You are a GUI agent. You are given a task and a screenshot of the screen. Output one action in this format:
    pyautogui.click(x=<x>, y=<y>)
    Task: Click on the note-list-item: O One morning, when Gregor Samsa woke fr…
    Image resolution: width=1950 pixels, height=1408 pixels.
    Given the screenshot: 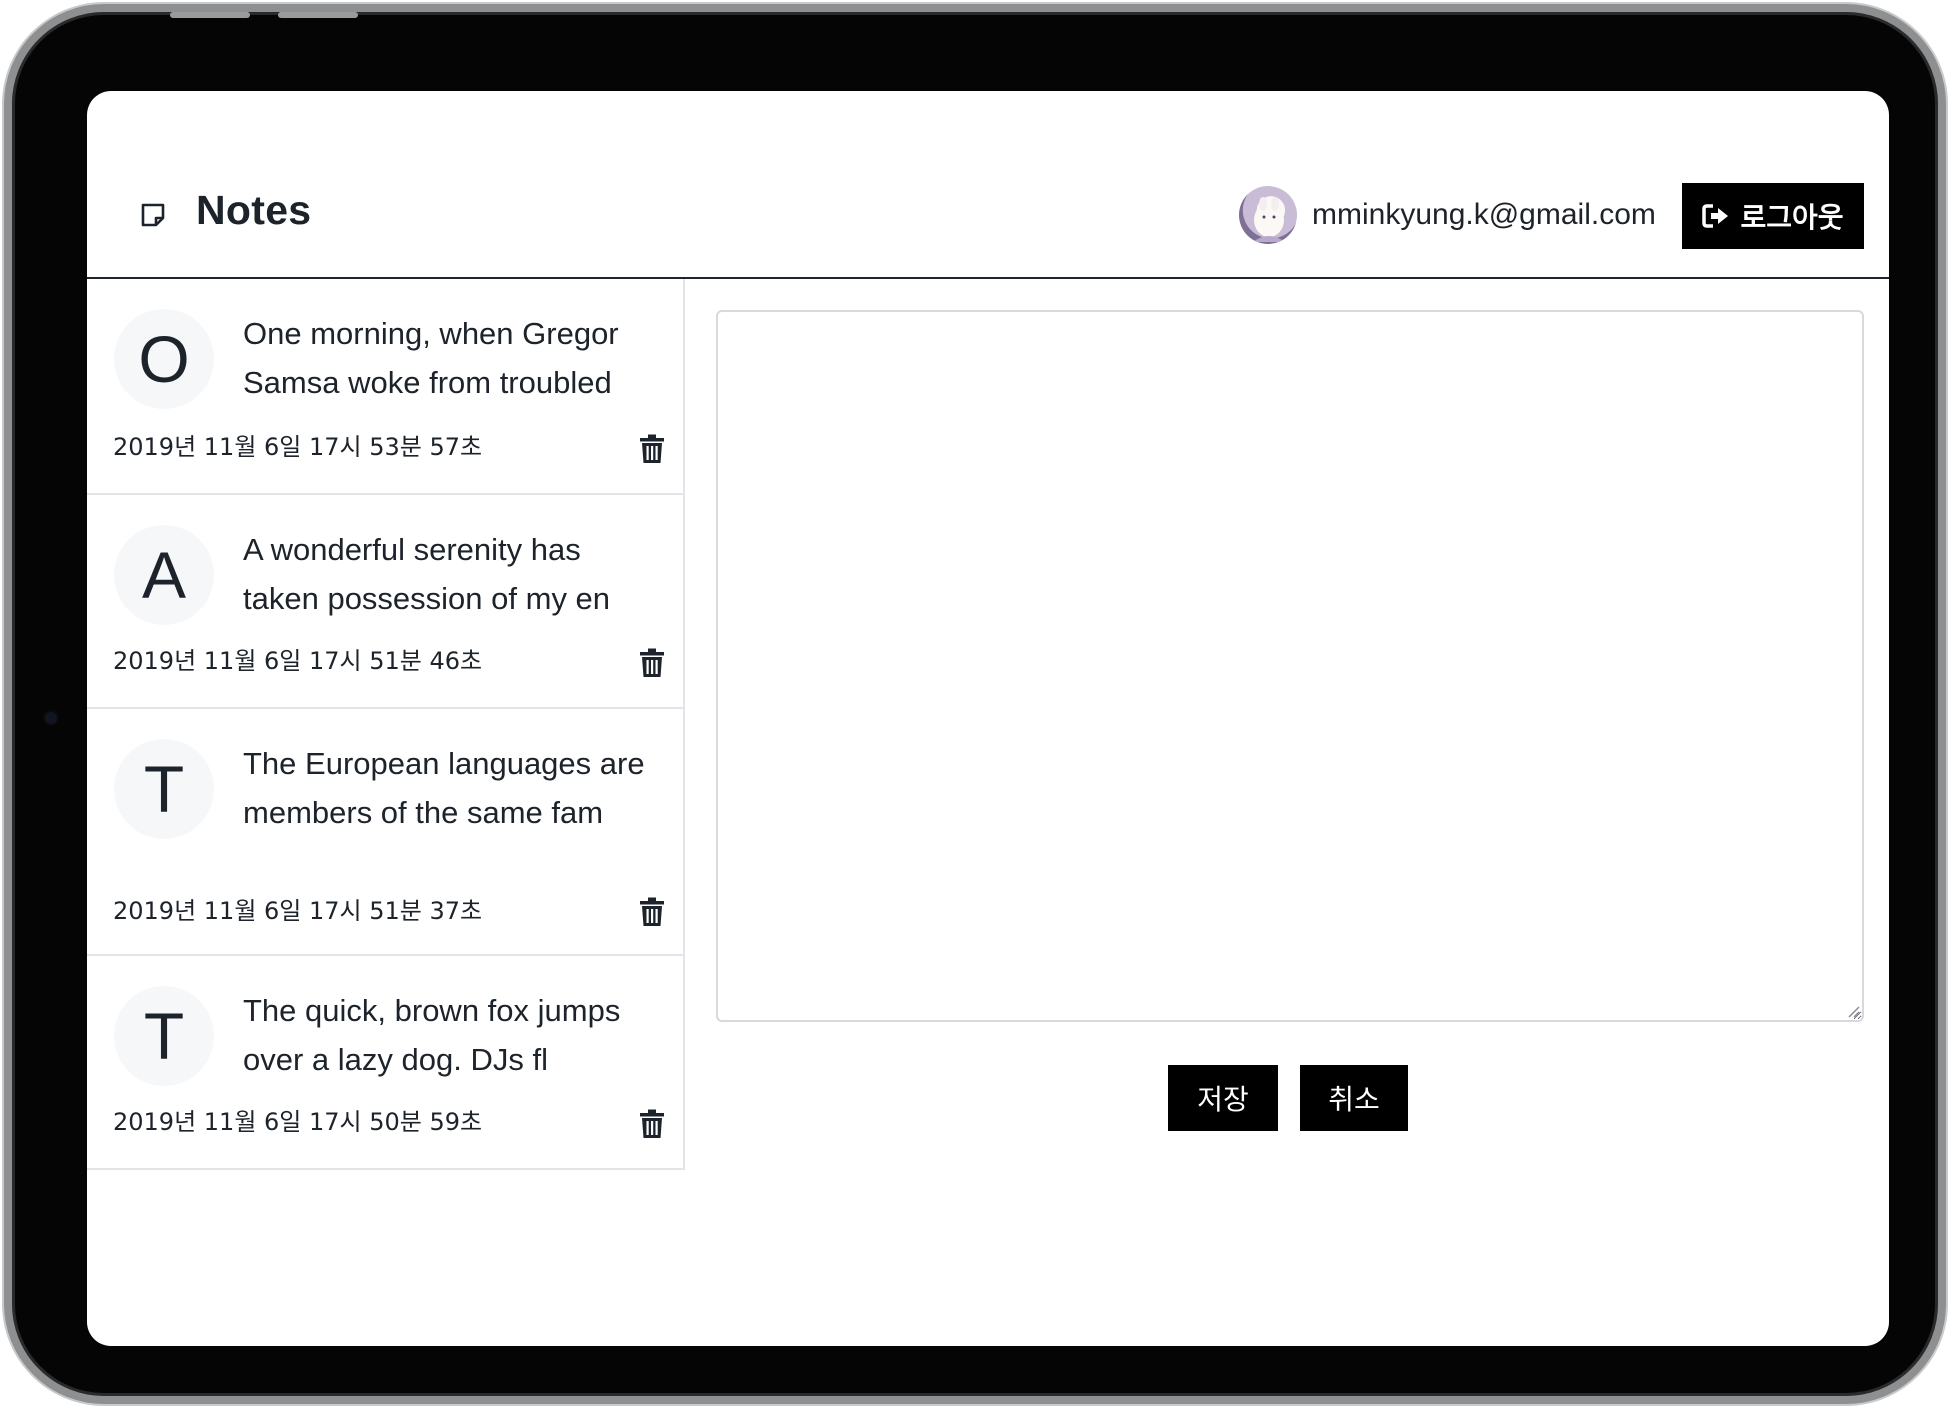 What is the action you would take?
    pyautogui.click(x=385, y=387)
    